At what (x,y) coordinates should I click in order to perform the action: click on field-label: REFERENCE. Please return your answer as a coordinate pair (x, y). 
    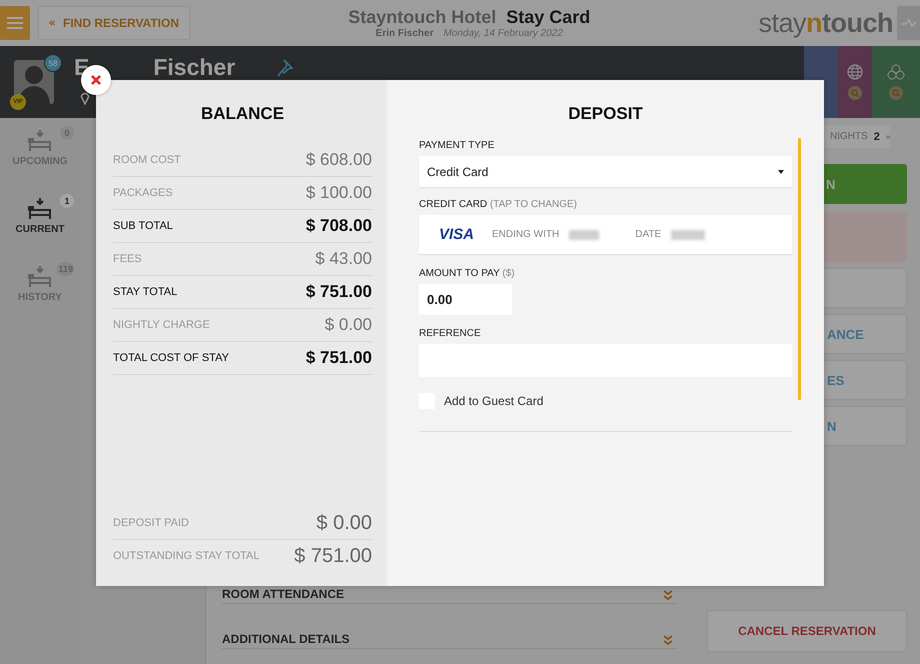
    Looking at the image, I should click on (450, 333).